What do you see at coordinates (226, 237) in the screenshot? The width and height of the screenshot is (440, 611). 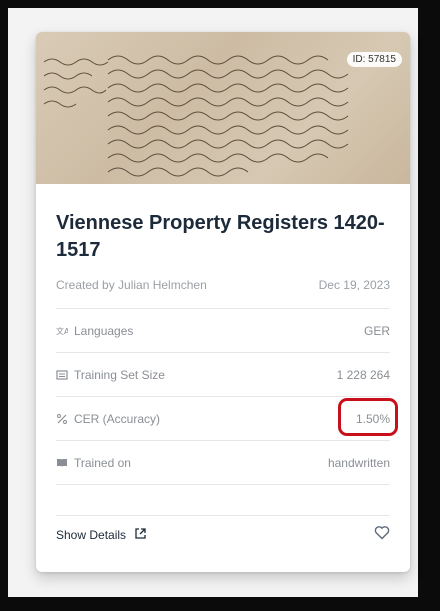 I see `model-title: Viennese Property Registers 1420-1517` at bounding box center [226, 237].